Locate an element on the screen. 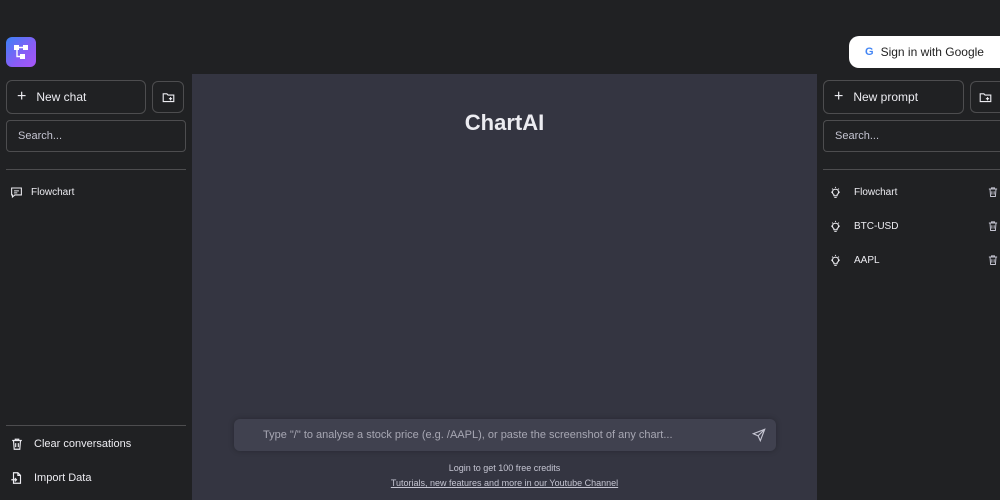 This screenshot has width=1000, height=500. google-signin-button: G Sign in with Google is located at coordinates (924, 52).